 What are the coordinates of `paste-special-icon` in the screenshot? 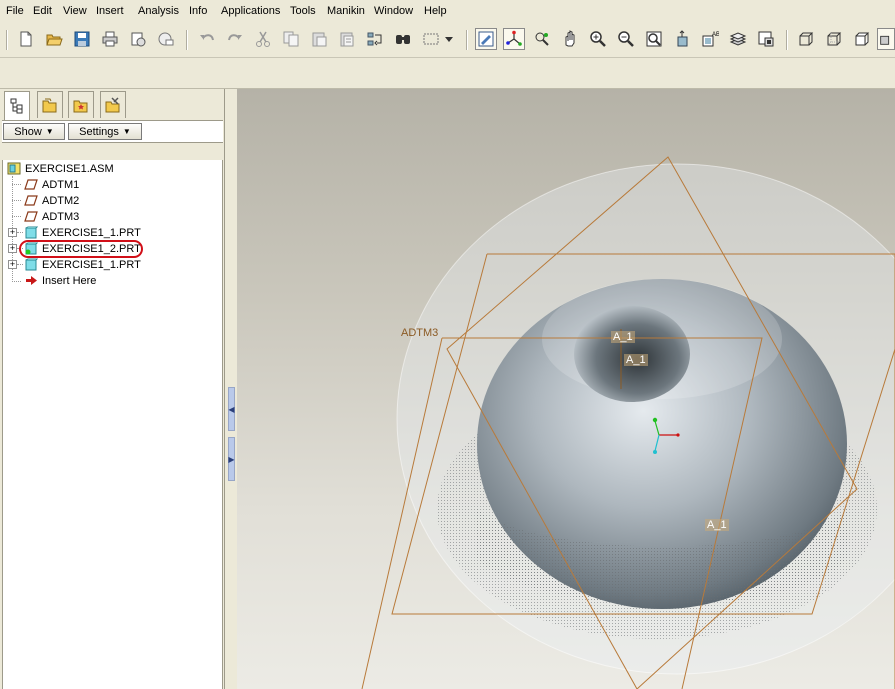 It's located at (347, 39).